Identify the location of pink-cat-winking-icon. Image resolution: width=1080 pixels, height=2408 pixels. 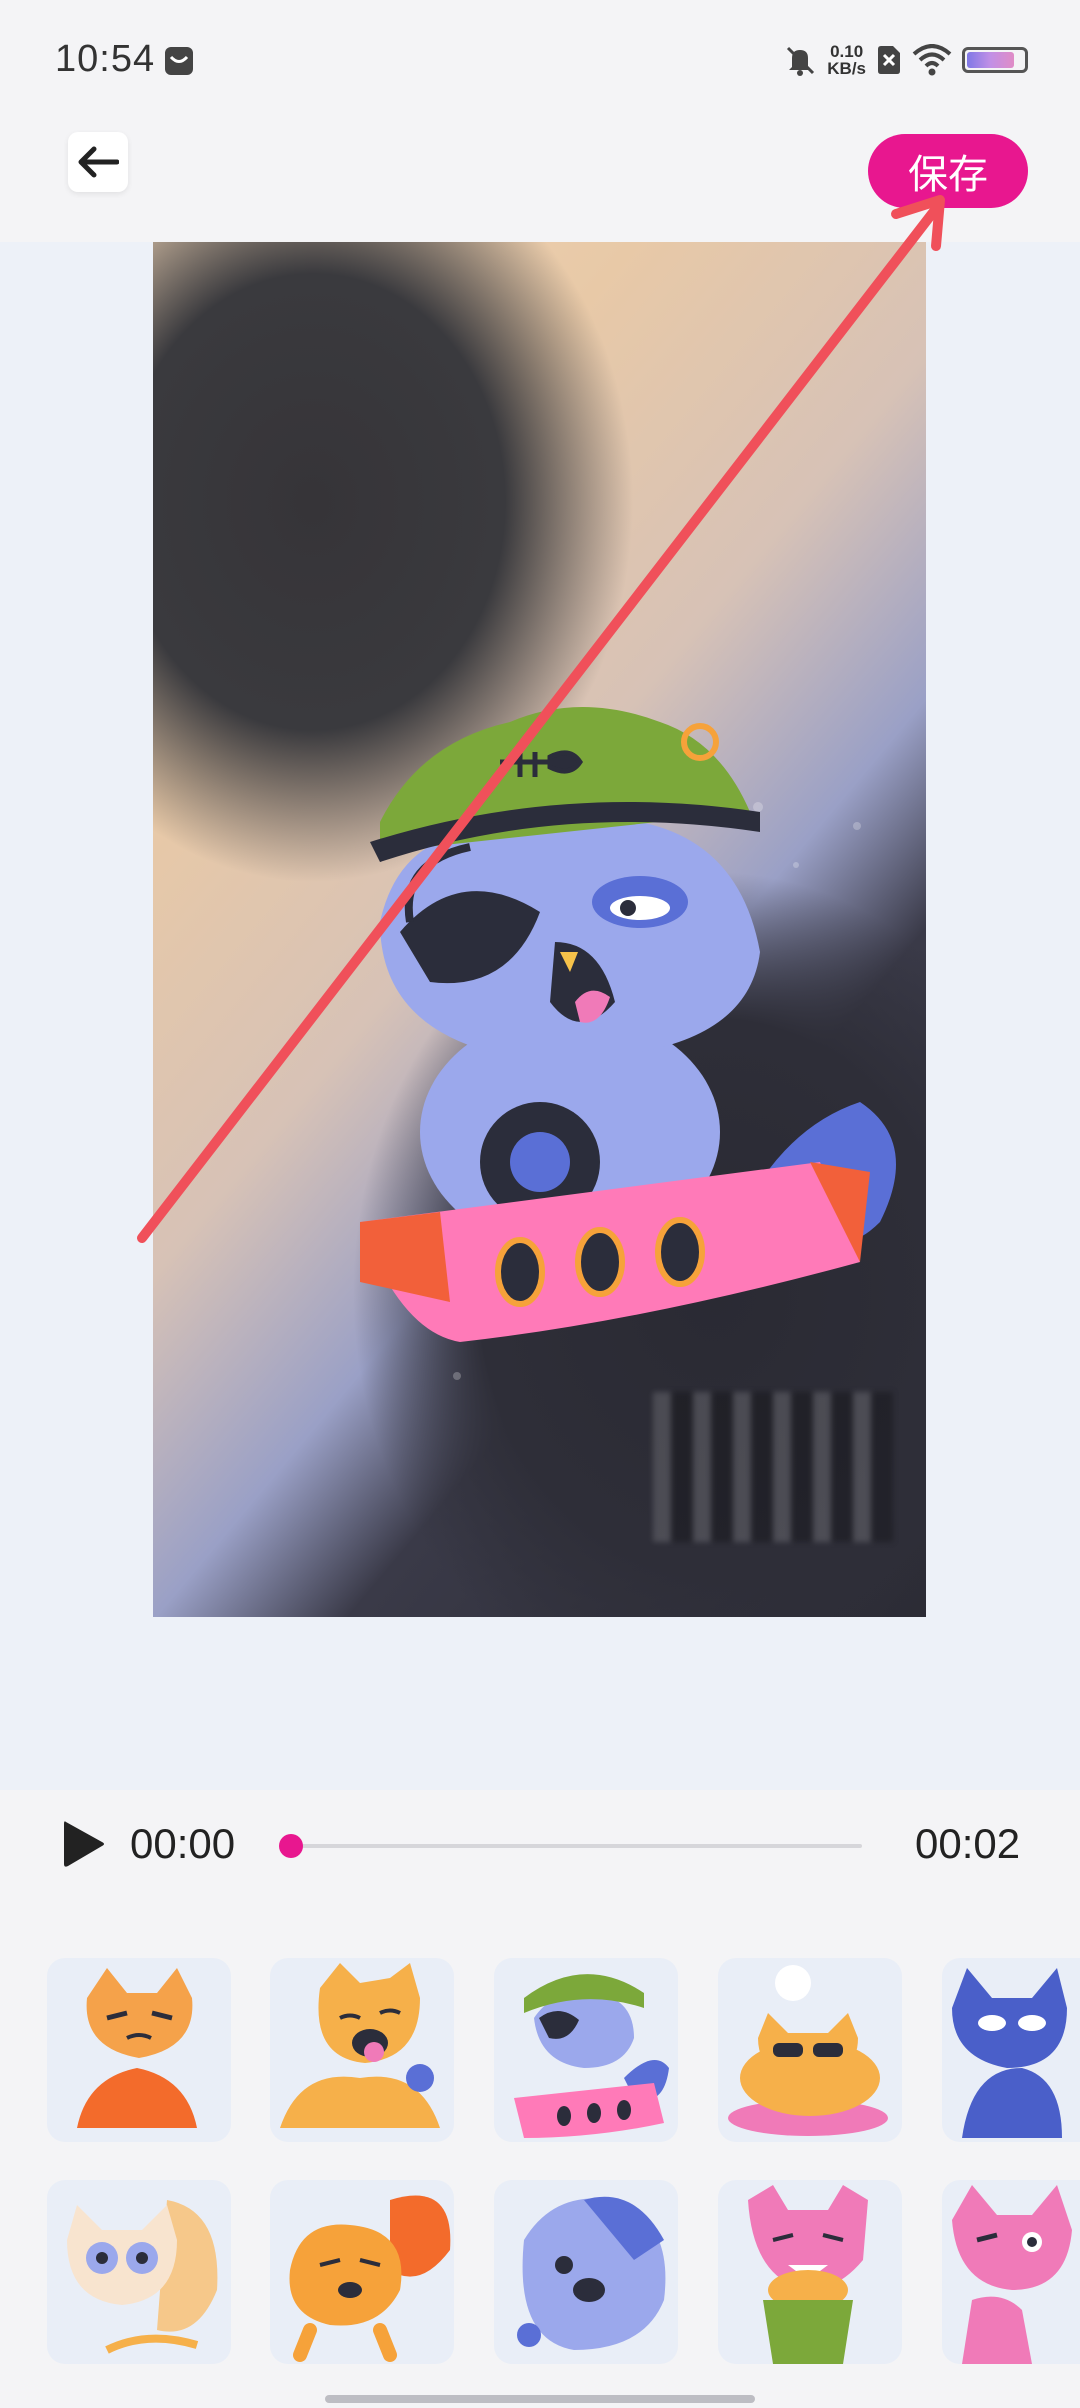
(1012, 2274).